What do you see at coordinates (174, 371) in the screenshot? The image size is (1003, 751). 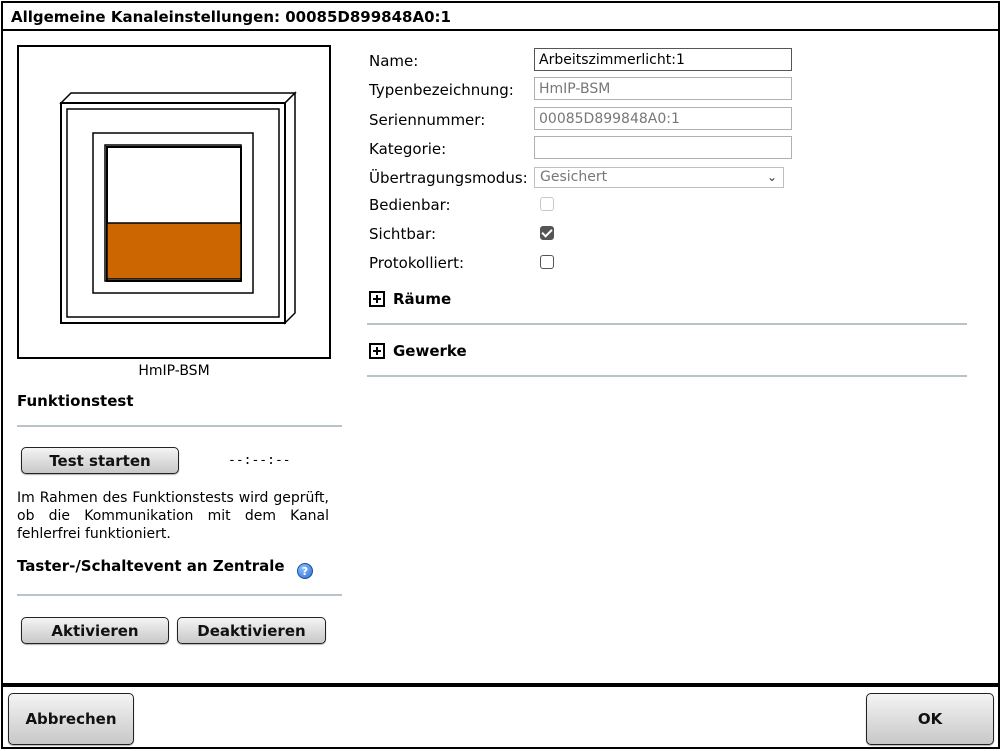 I see `device-label: HmIP-BSM` at bounding box center [174, 371].